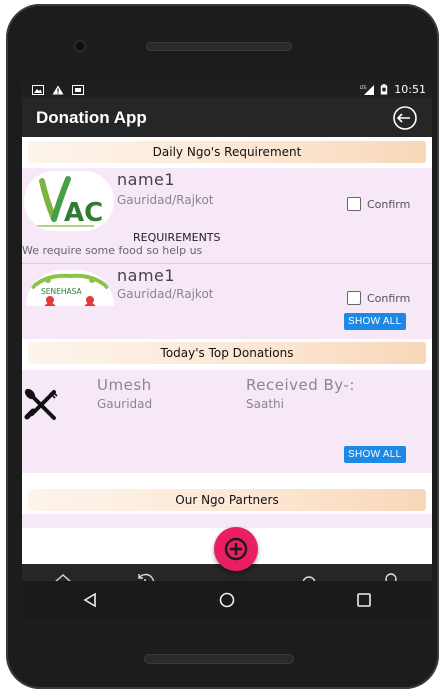  I want to click on app-bar: Donation App, so click(227, 117).